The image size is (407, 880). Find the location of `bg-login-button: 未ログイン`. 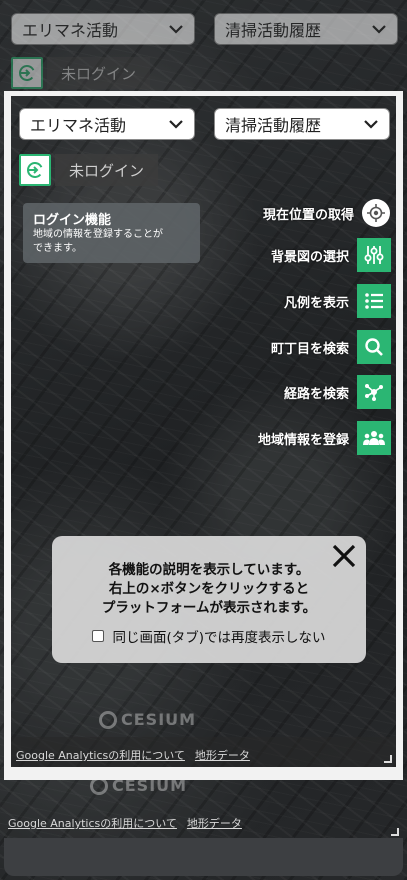

bg-login-button: 未ログイン is located at coordinates (81, 73).